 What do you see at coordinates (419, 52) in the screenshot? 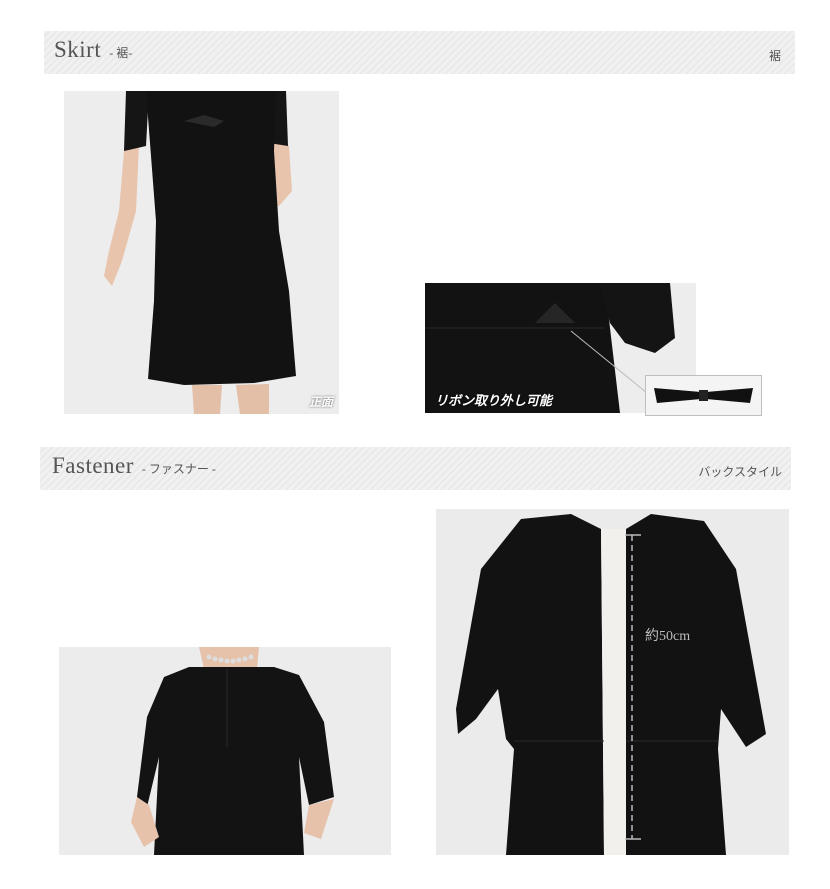
I see `section-header-skirt: Skirt - 裾- 裾` at bounding box center [419, 52].